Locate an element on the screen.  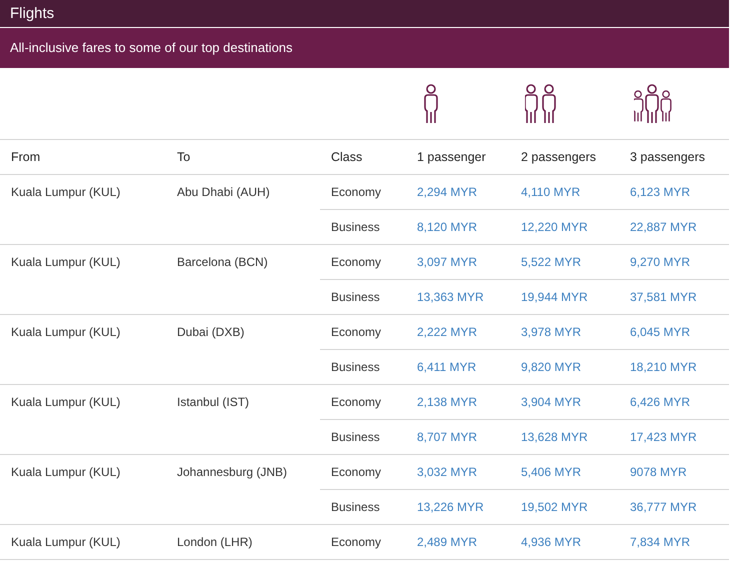
column-header: 2 passengers is located at coordinates (564, 157).